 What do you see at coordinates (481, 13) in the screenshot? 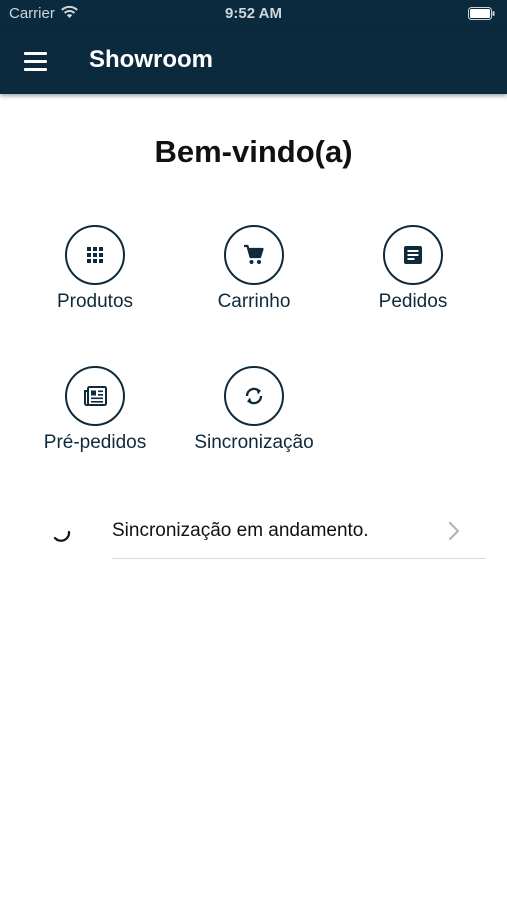
I see `battery-icon` at bounding box center [481, 13].